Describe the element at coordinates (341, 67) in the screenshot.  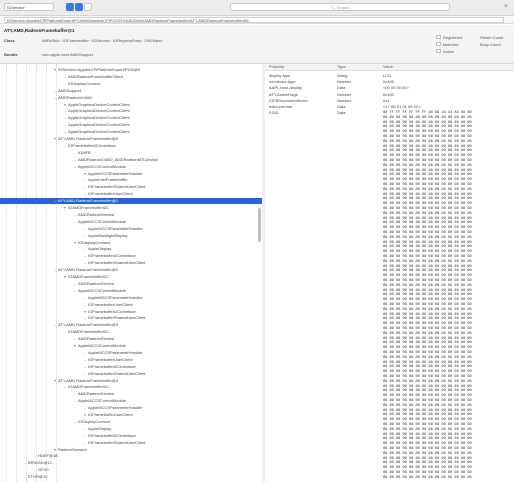
I see `column-header-type: Type` at that location.